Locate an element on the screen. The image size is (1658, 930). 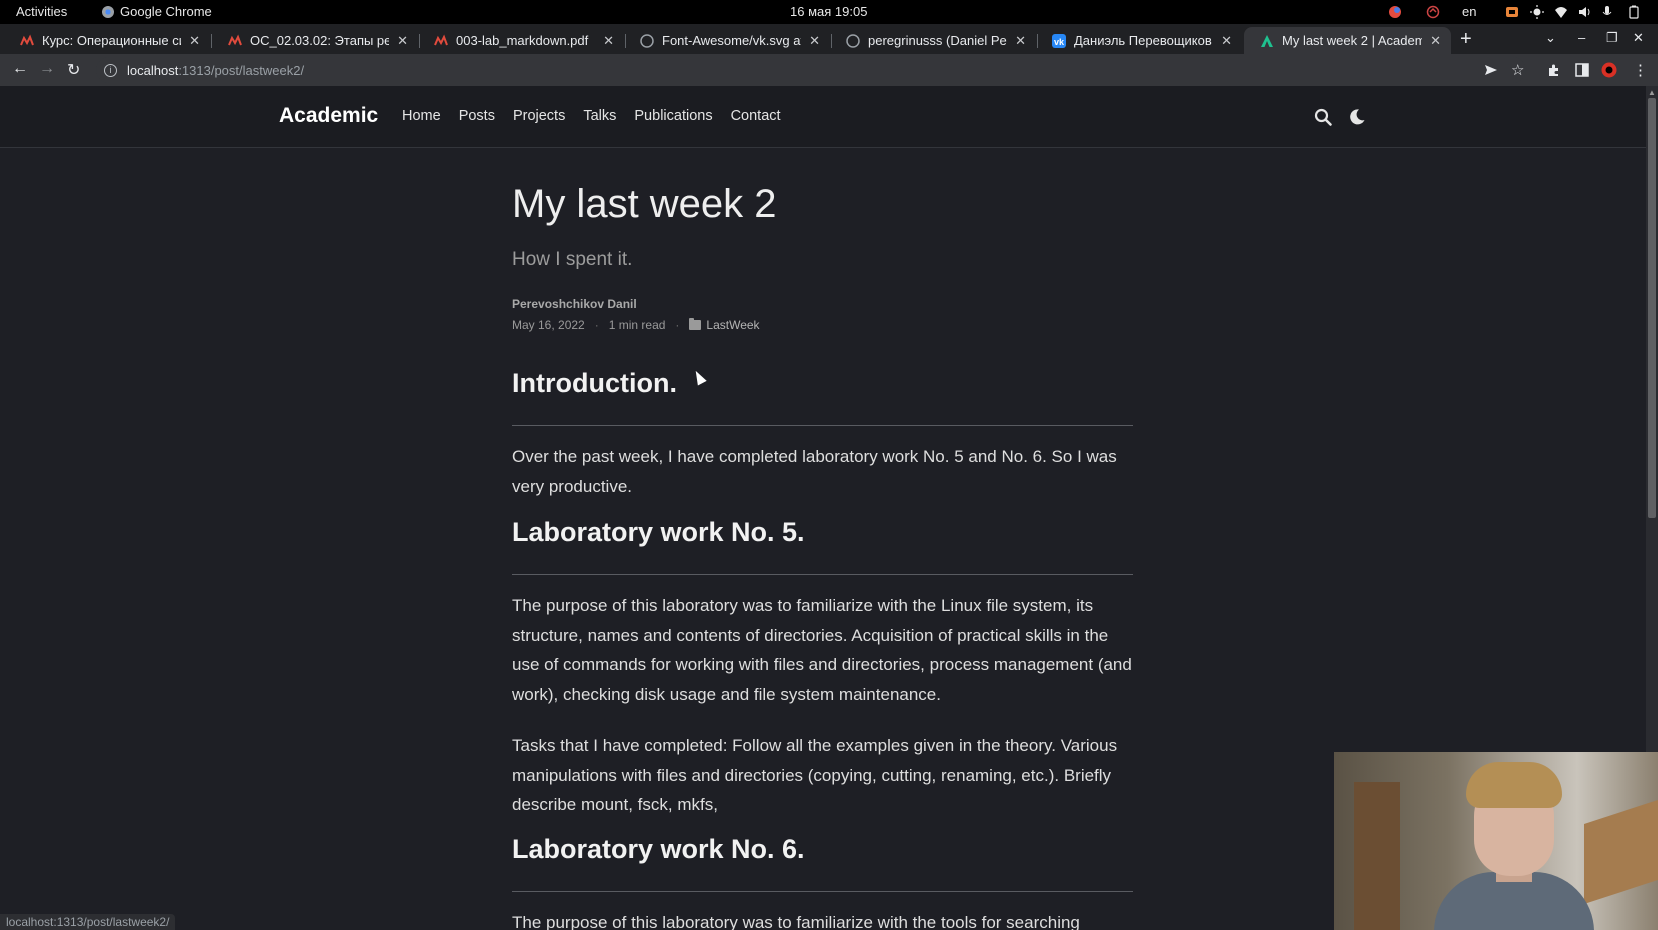
reload-icon: ↻ is located at coordinates (73, 70).